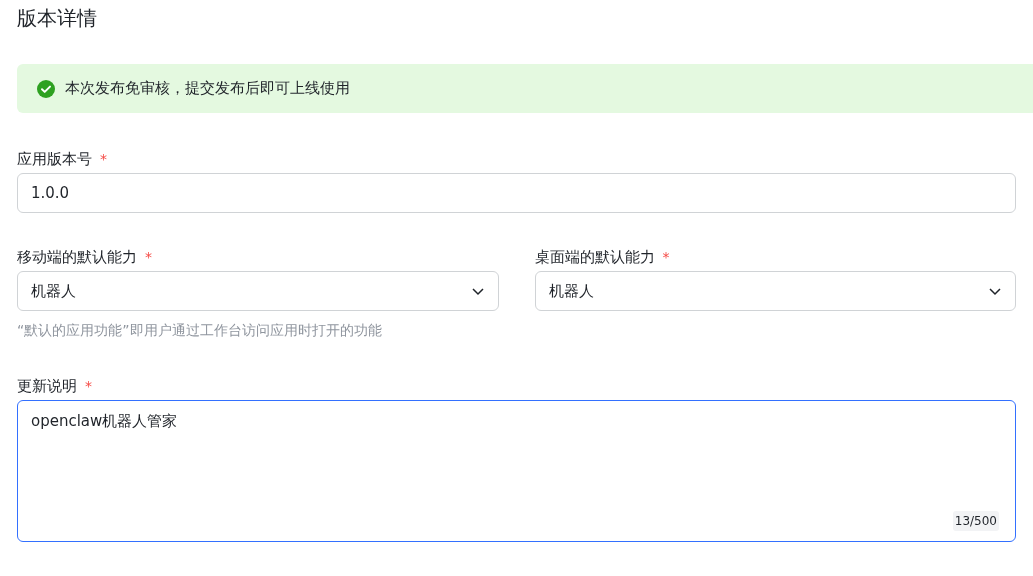 The height and width of the screenshot is (576, 1033). Describe the element at coordinates (207, 88) in the screenshot. I see `alert-message: 本次发布免审核，提交发布后即可上线使用` at that location.